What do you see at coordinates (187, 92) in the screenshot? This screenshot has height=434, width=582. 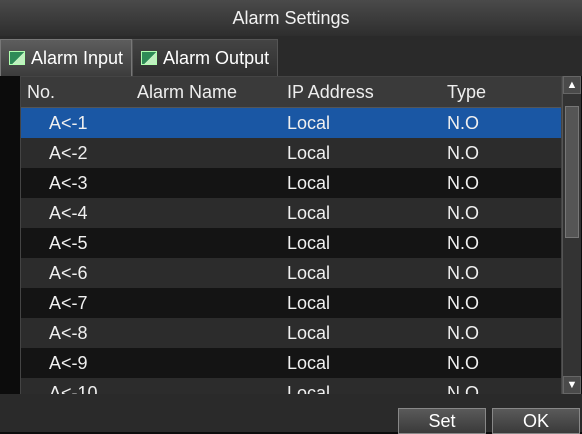 I see `header-alarm-name: Alarm Name` at bounding box center [187, 92].